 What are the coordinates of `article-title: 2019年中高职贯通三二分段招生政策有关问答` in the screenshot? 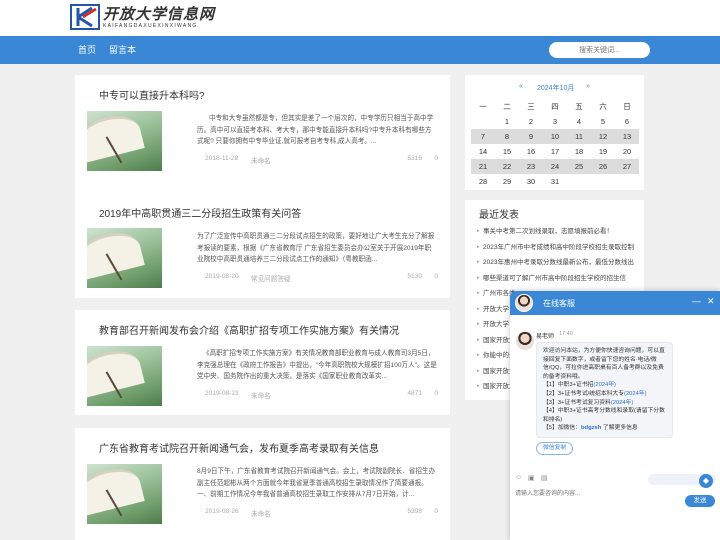 It's located at (200, 212).